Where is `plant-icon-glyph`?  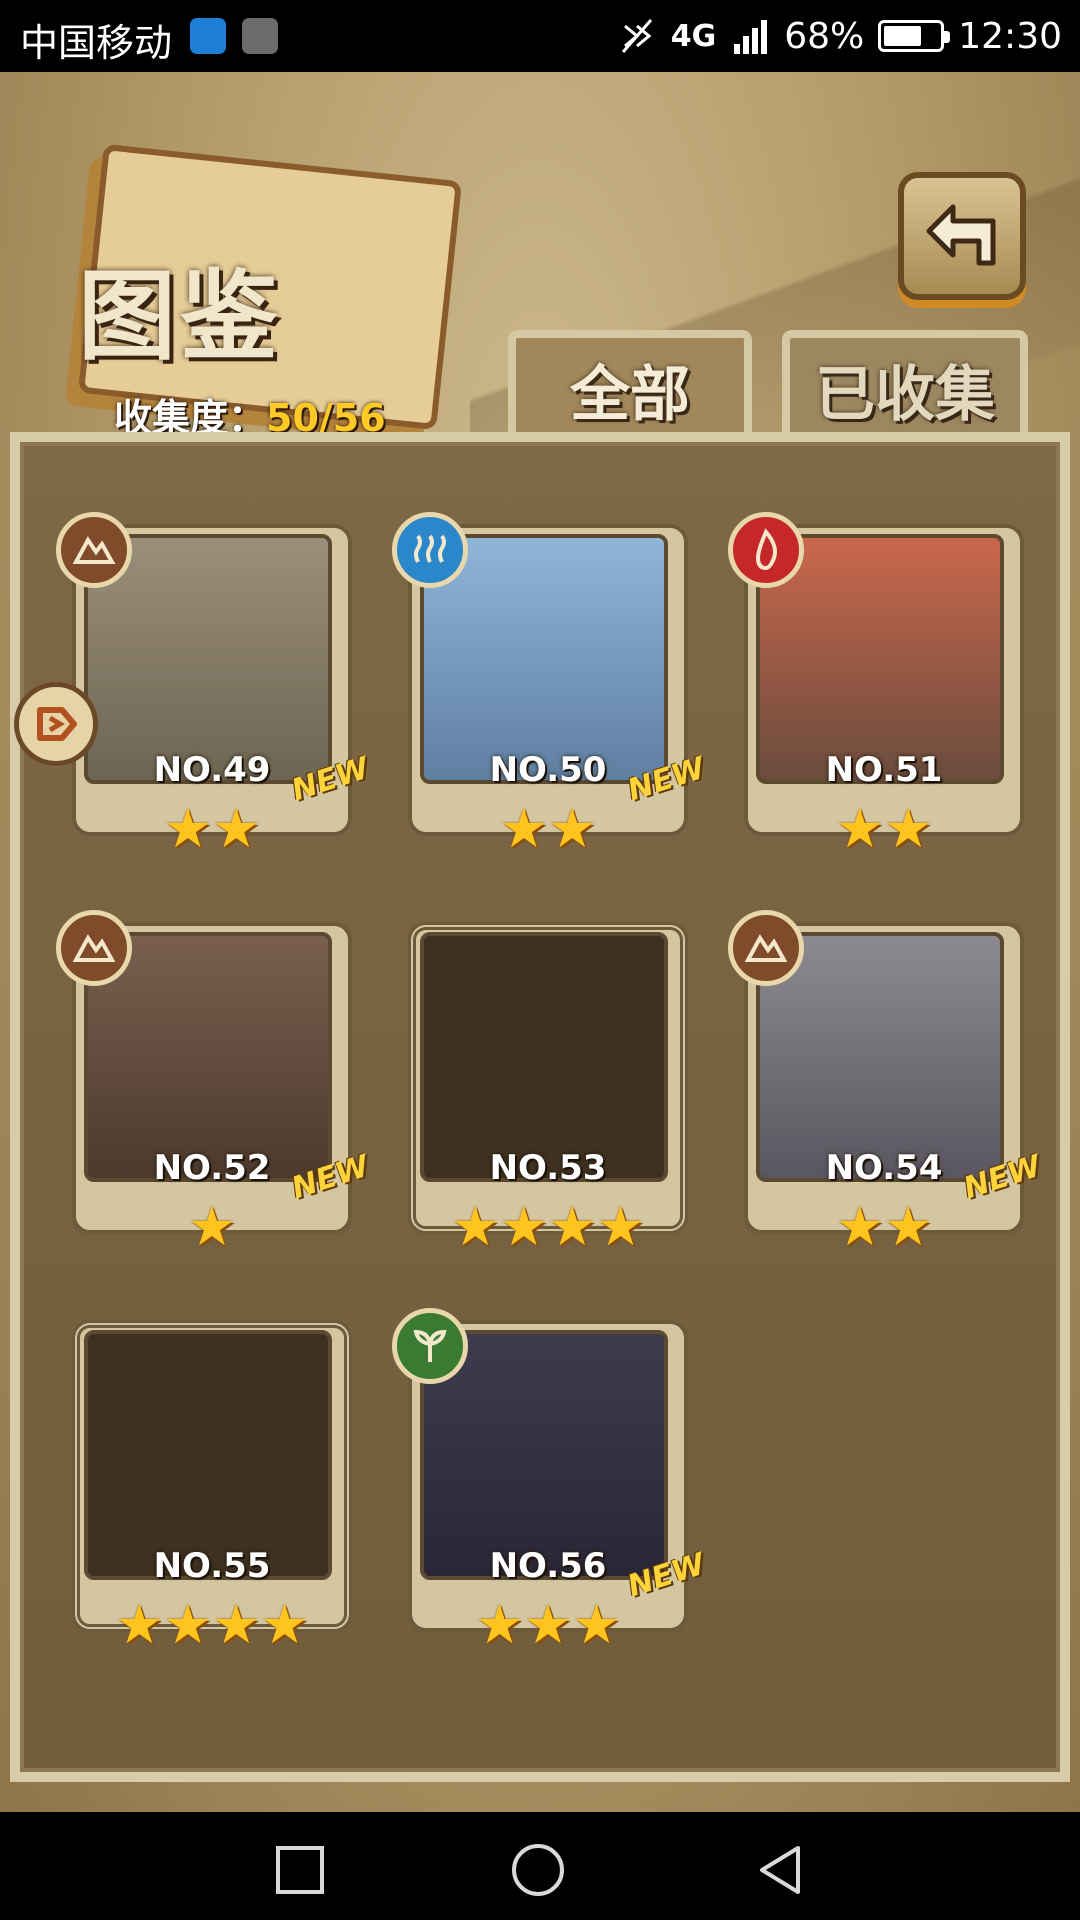
plant-icon-glyph is located at coordinates (430, 1345).